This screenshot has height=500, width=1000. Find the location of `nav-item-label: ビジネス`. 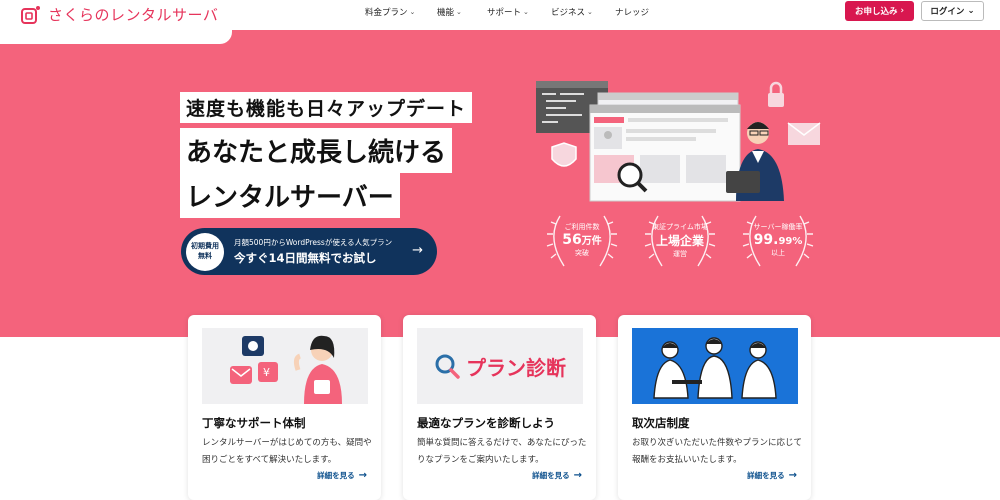

nav-item-label: ビジネス is located at coordinates (568, 13).